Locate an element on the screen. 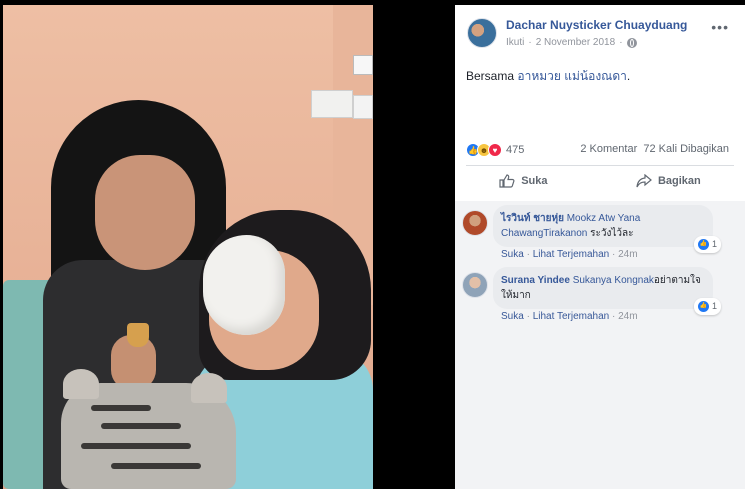  photo-ice-cream-cone is located at coordinates (138, 335).